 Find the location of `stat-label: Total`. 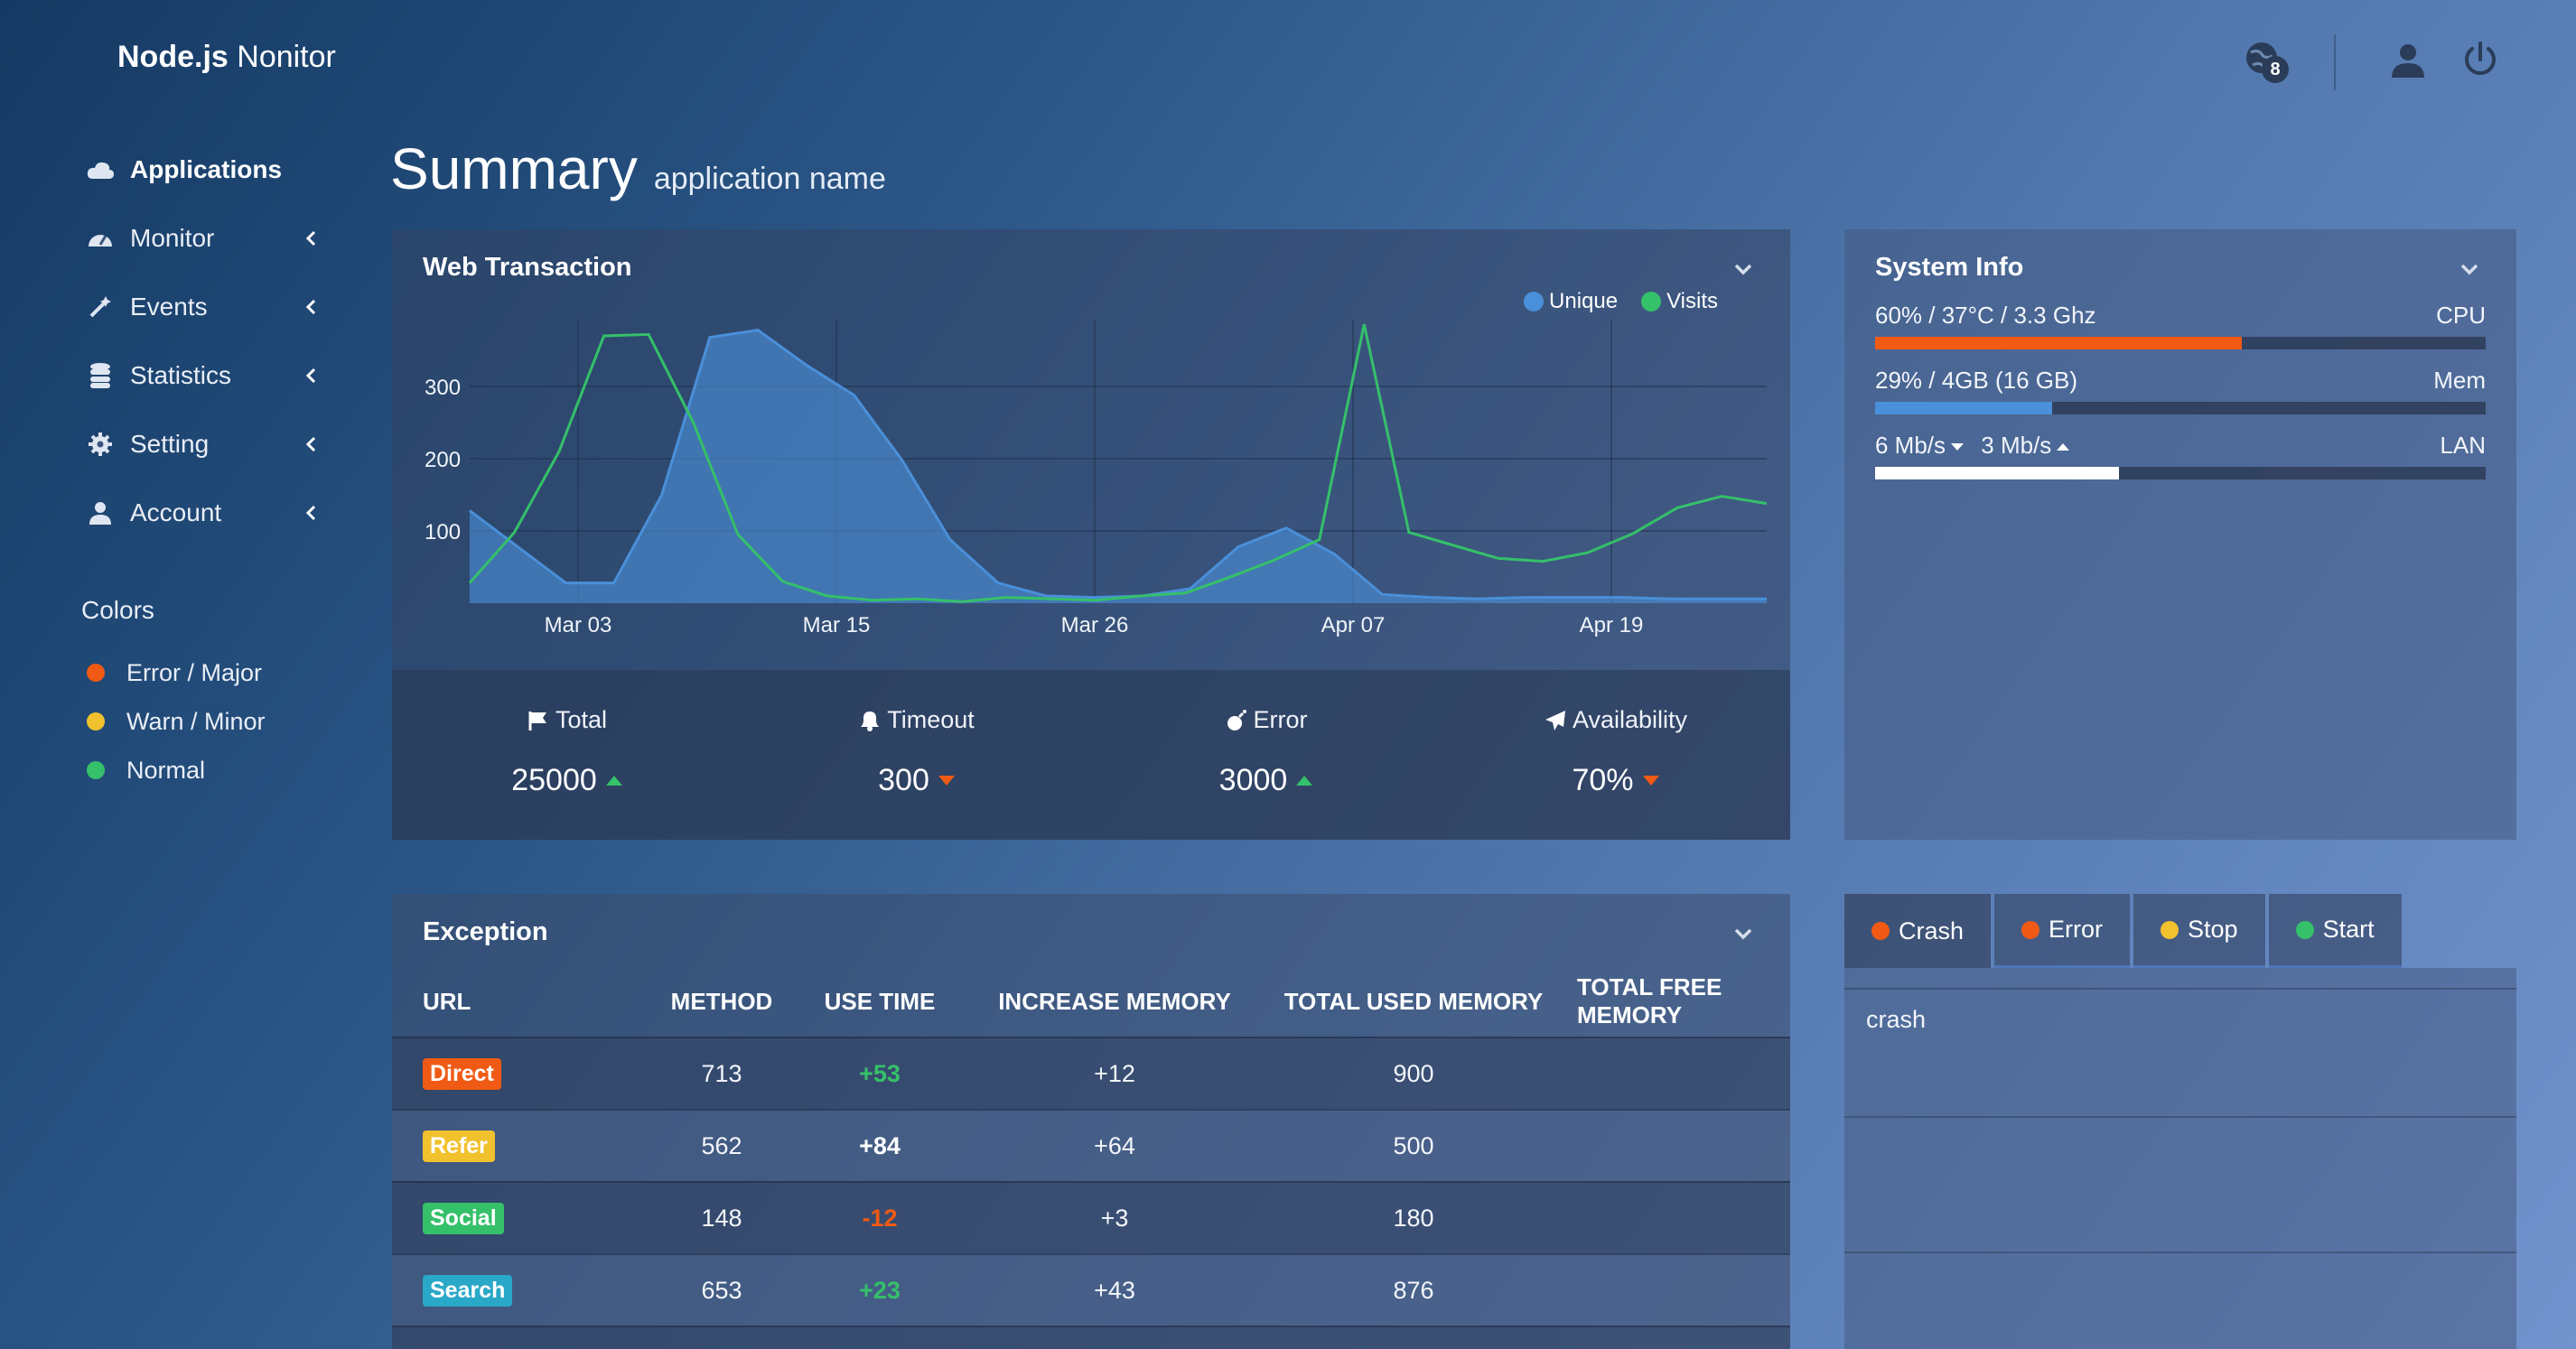

stat-label: Total is located at coordinates (581, 719).